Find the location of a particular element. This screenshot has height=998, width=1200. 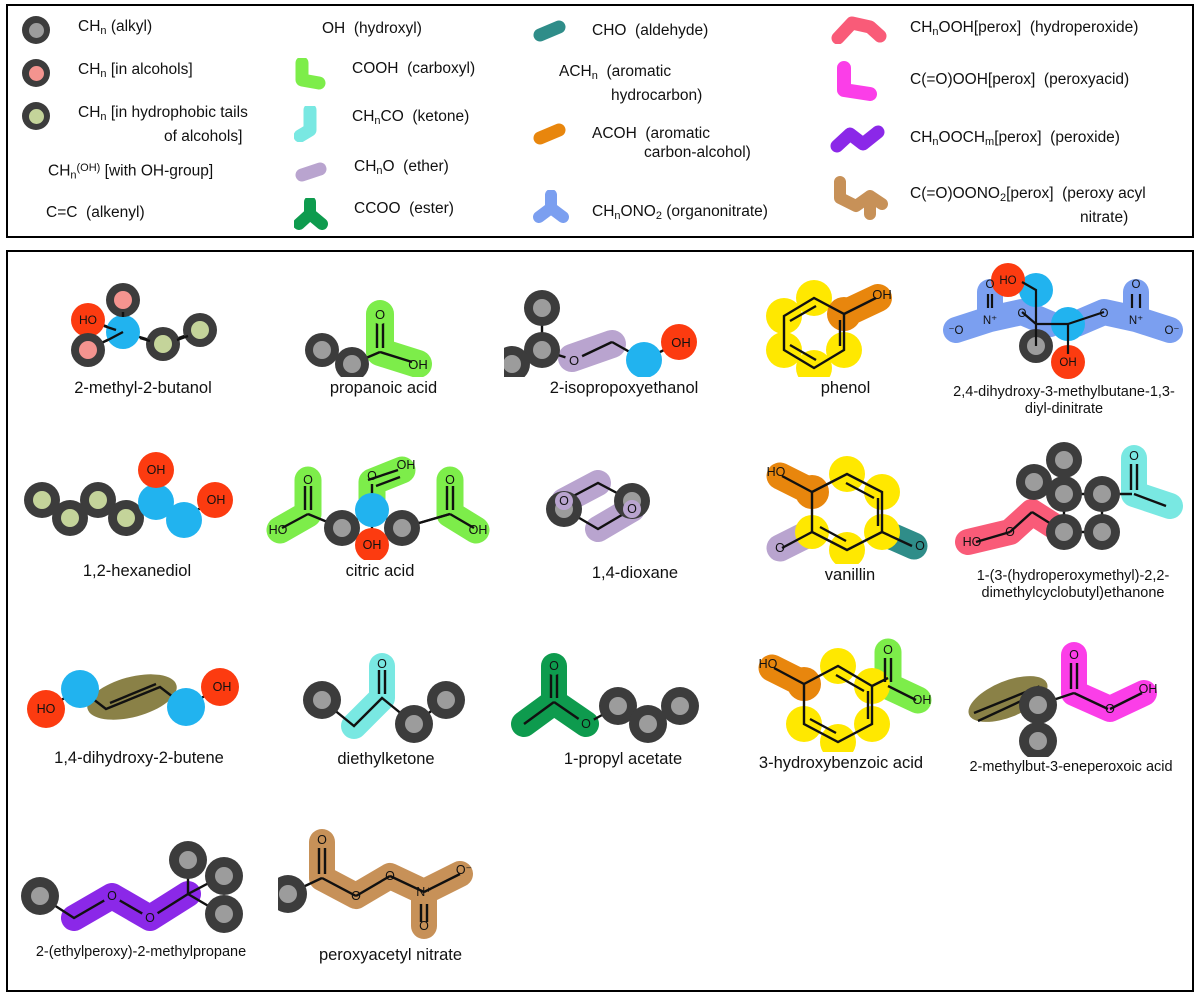

legend-item-label: CCOO (ester) is located at coordinates (404, 208).